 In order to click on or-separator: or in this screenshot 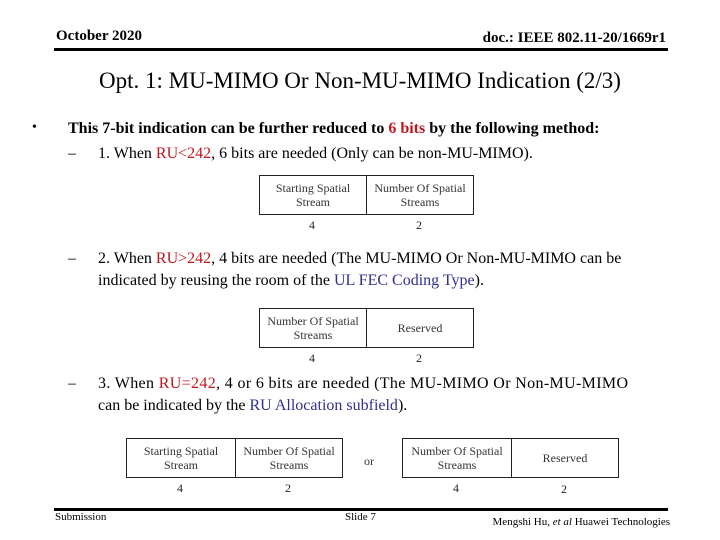, I will do `click(369, 461)`.